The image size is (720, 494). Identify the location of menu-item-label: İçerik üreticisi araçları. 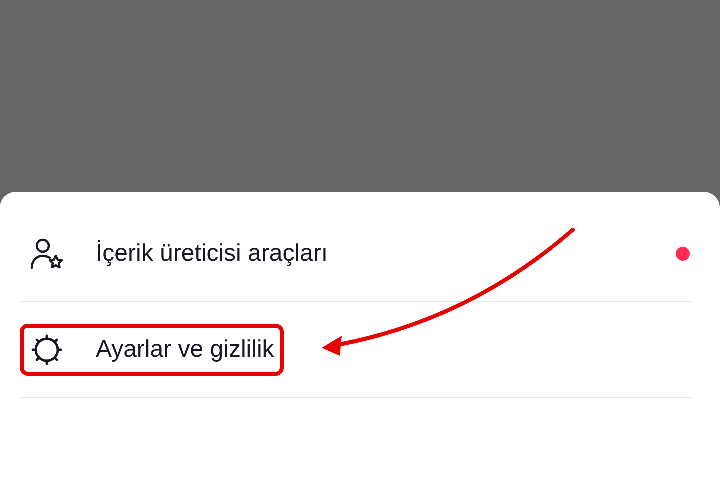
(212, 253).